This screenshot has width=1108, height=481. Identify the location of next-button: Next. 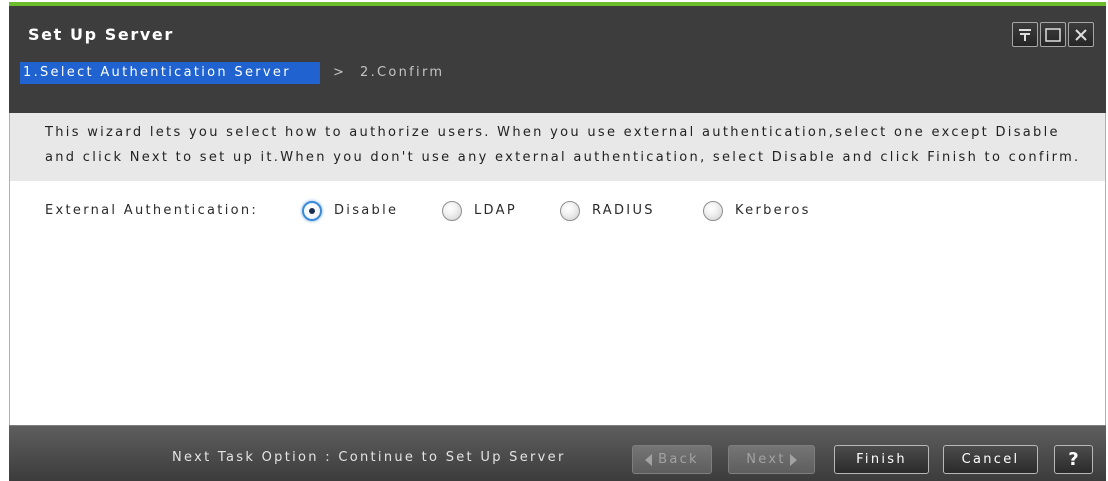
(771, 459).